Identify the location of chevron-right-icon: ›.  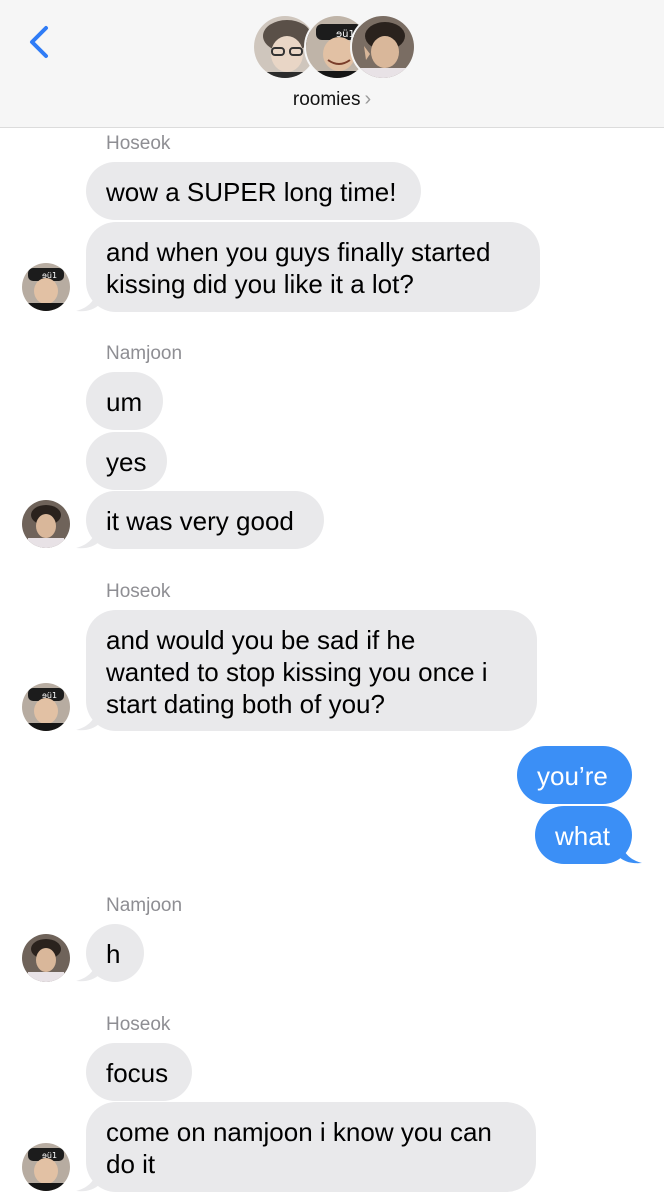
(368, 99).